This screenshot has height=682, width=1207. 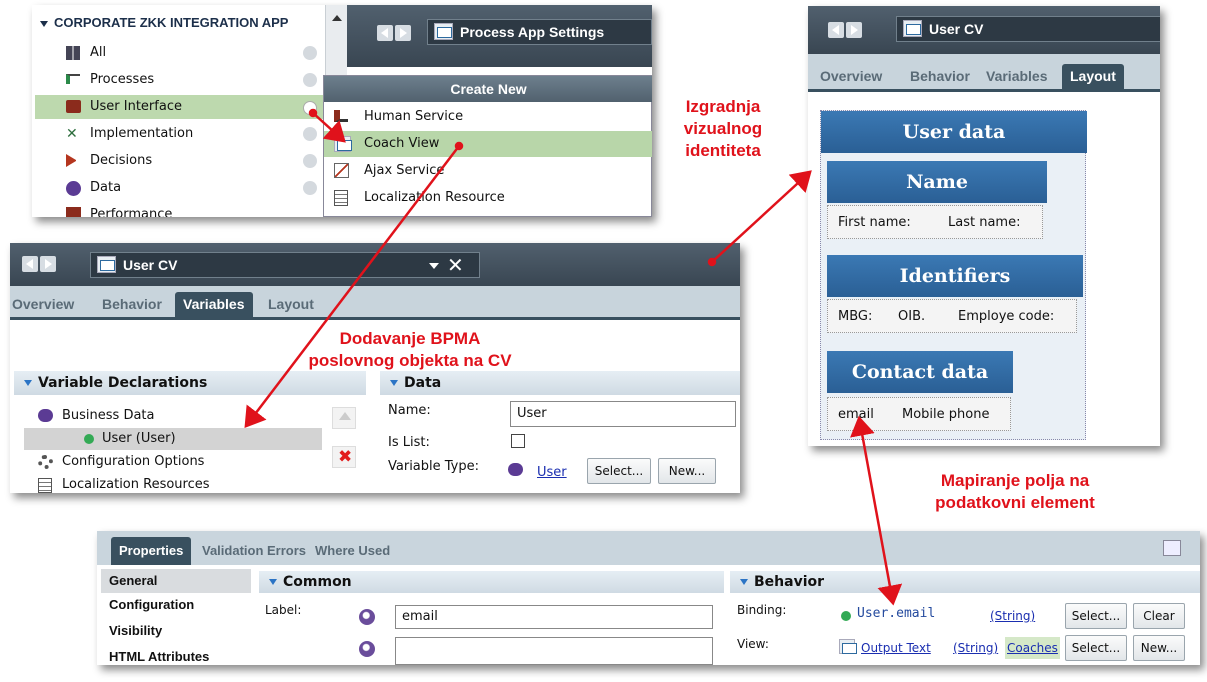 What do you see at coordinates (352, 286) in the screenshot?
I see `arrow-coach-view-to-user` at bounding box center [352, 286].